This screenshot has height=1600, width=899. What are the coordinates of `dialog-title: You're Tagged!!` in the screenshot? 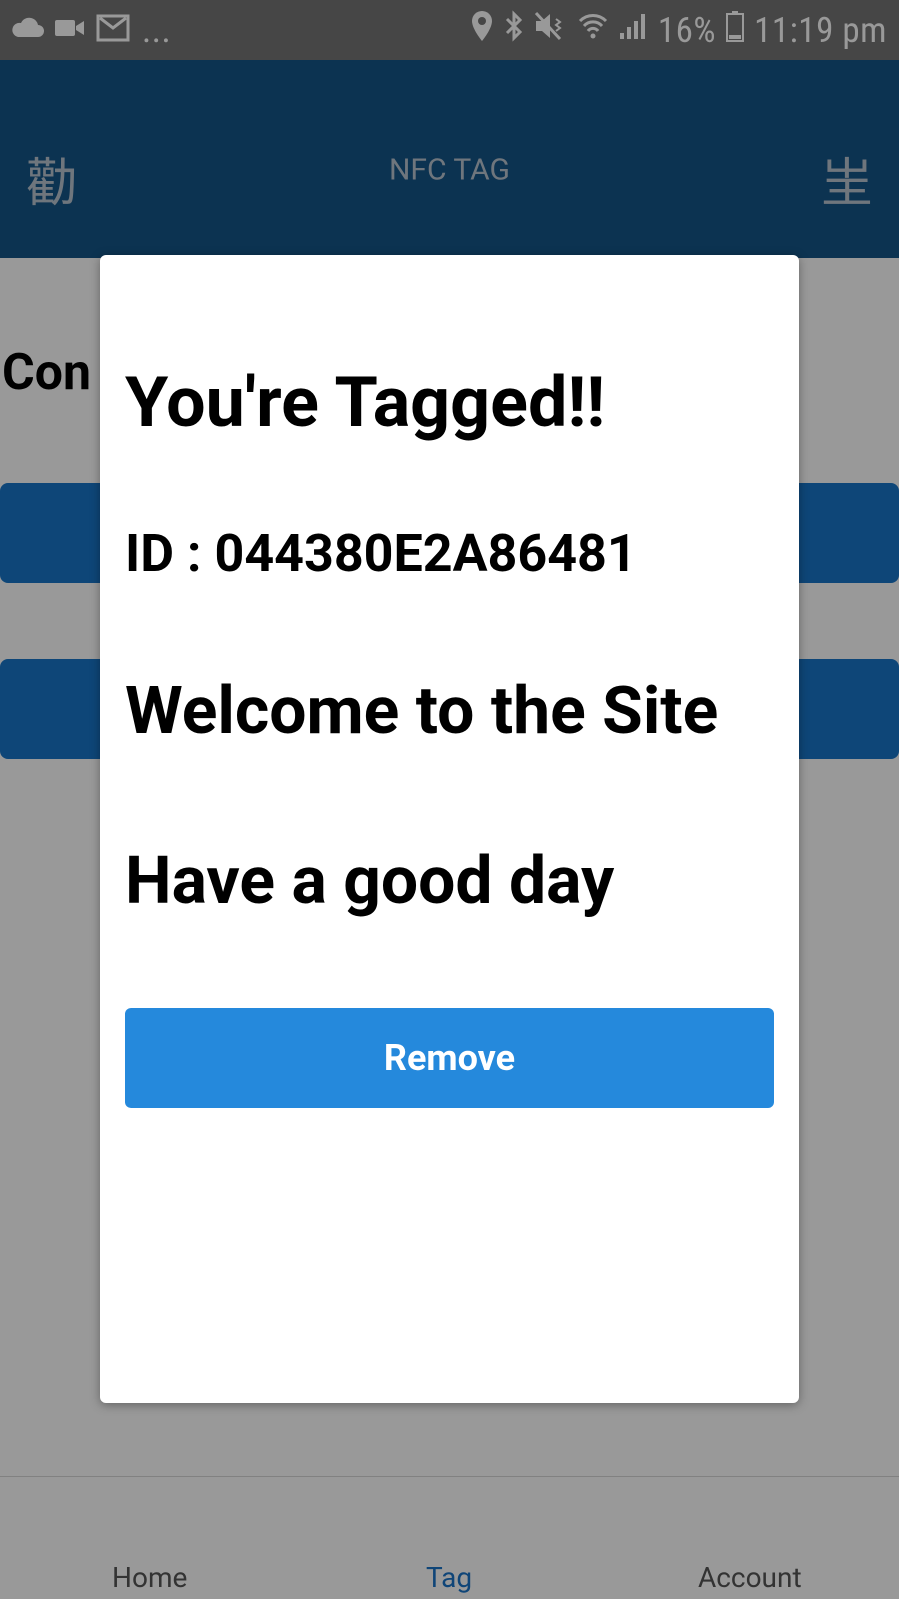 It's located at (365, 403).